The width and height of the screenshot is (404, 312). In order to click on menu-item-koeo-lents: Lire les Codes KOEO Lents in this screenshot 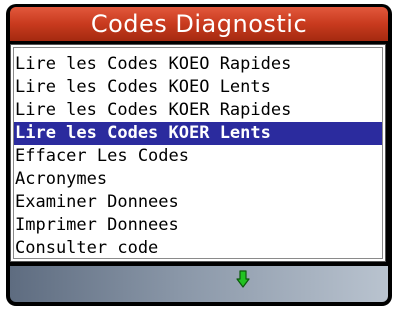, I will do `click(198, 87)`.